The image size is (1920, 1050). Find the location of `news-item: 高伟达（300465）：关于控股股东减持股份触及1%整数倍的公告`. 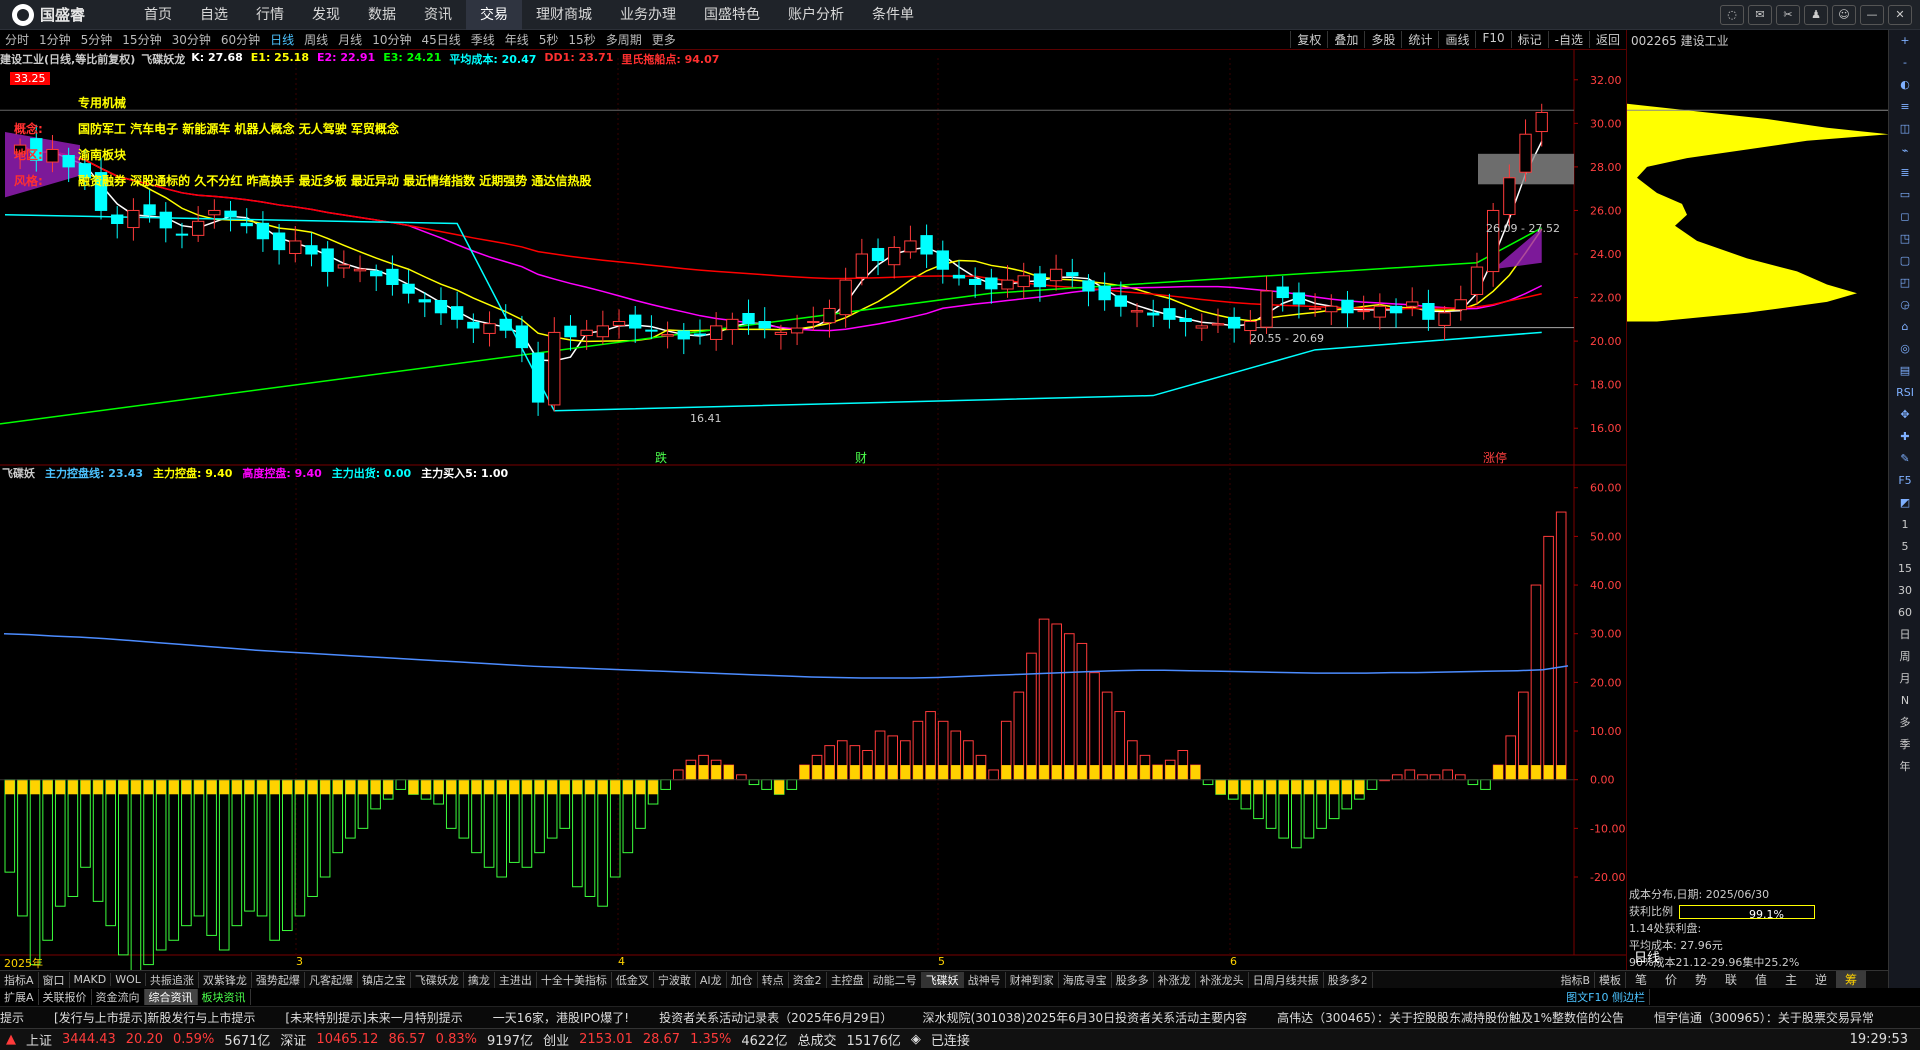

news-item: 高伟达（300465）：关于控股股东减持股份触及1%整数倍的公告 is located at coordinates (1450, 1017).